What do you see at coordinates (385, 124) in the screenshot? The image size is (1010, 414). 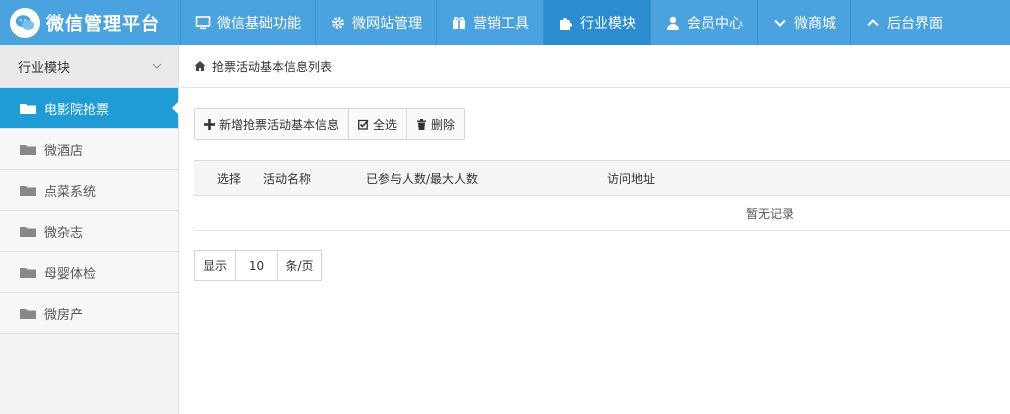 I see `select-all-label: 全选` at bounding box center [385, 124].